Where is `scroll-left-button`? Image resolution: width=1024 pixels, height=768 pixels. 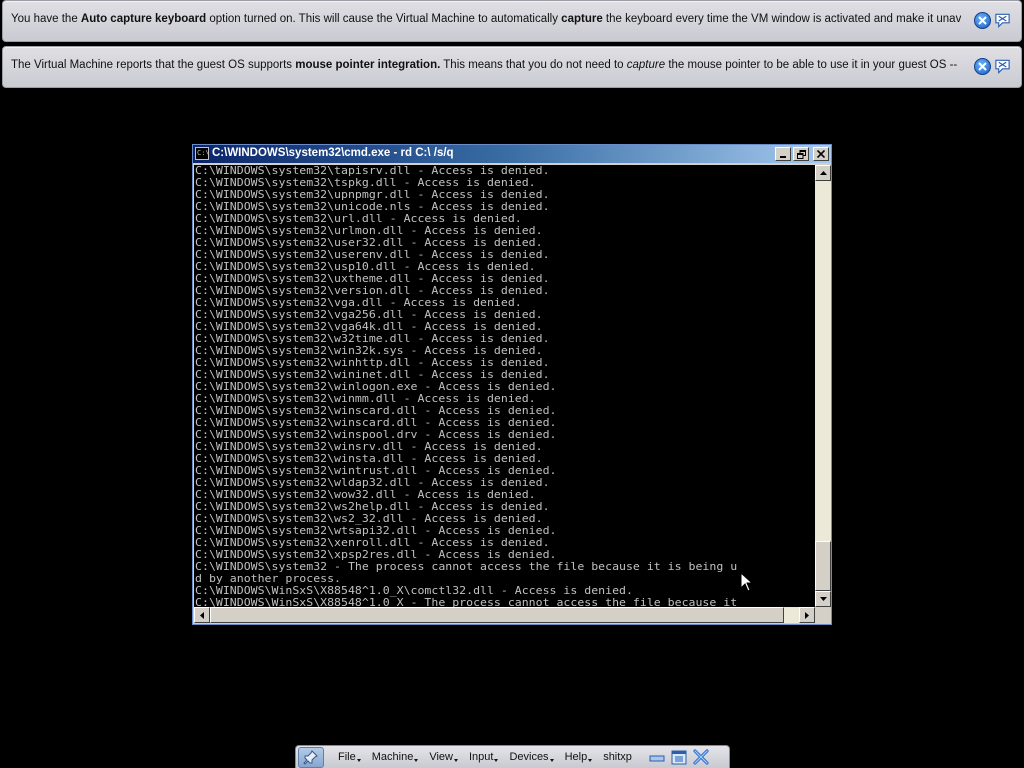 scroll-left-button is located at coordinates (202, 615).